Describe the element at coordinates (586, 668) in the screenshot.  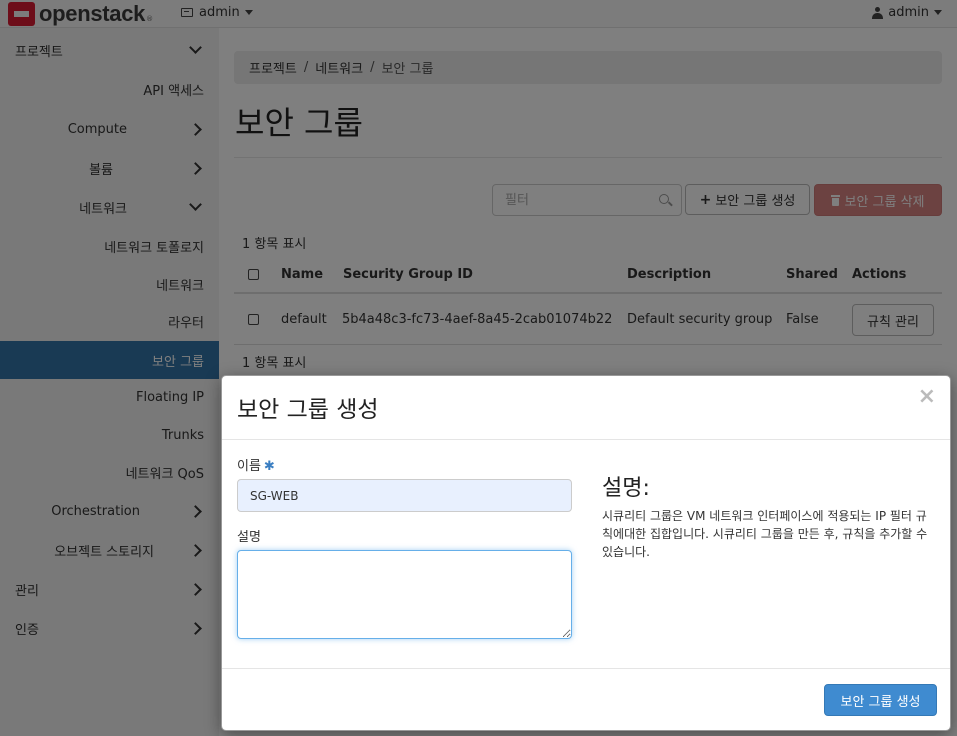
I see `modal-footer-divider` at that location.